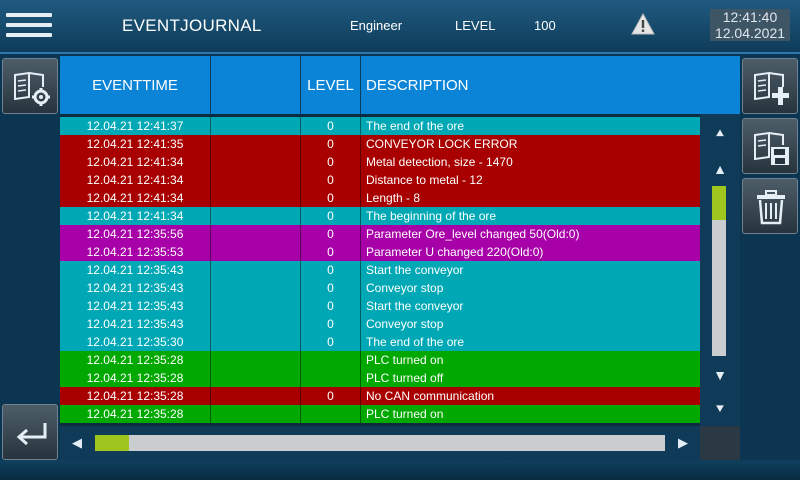  What do you see at coordinates (720, 133) in the screenshot?
I see `scroll-to-top-icon: ⯅︎` at bounding box center [720, 133].